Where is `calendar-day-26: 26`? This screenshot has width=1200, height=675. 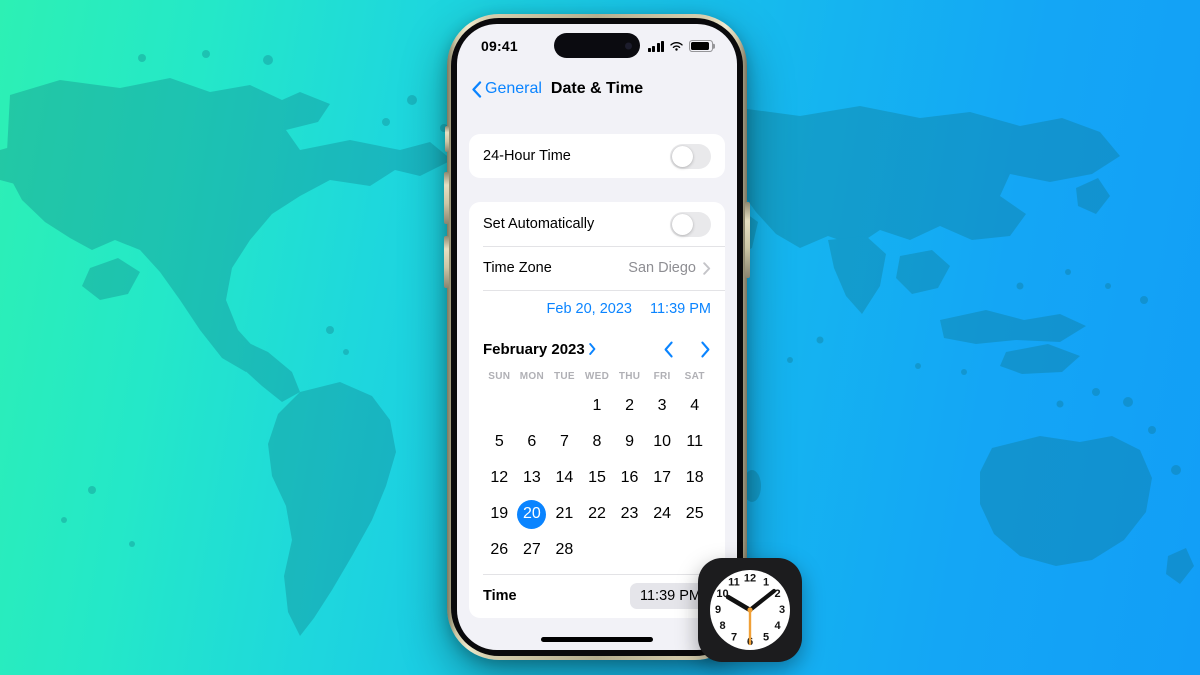 calendar-day-26: 26 is located at coordinates (499, 550).